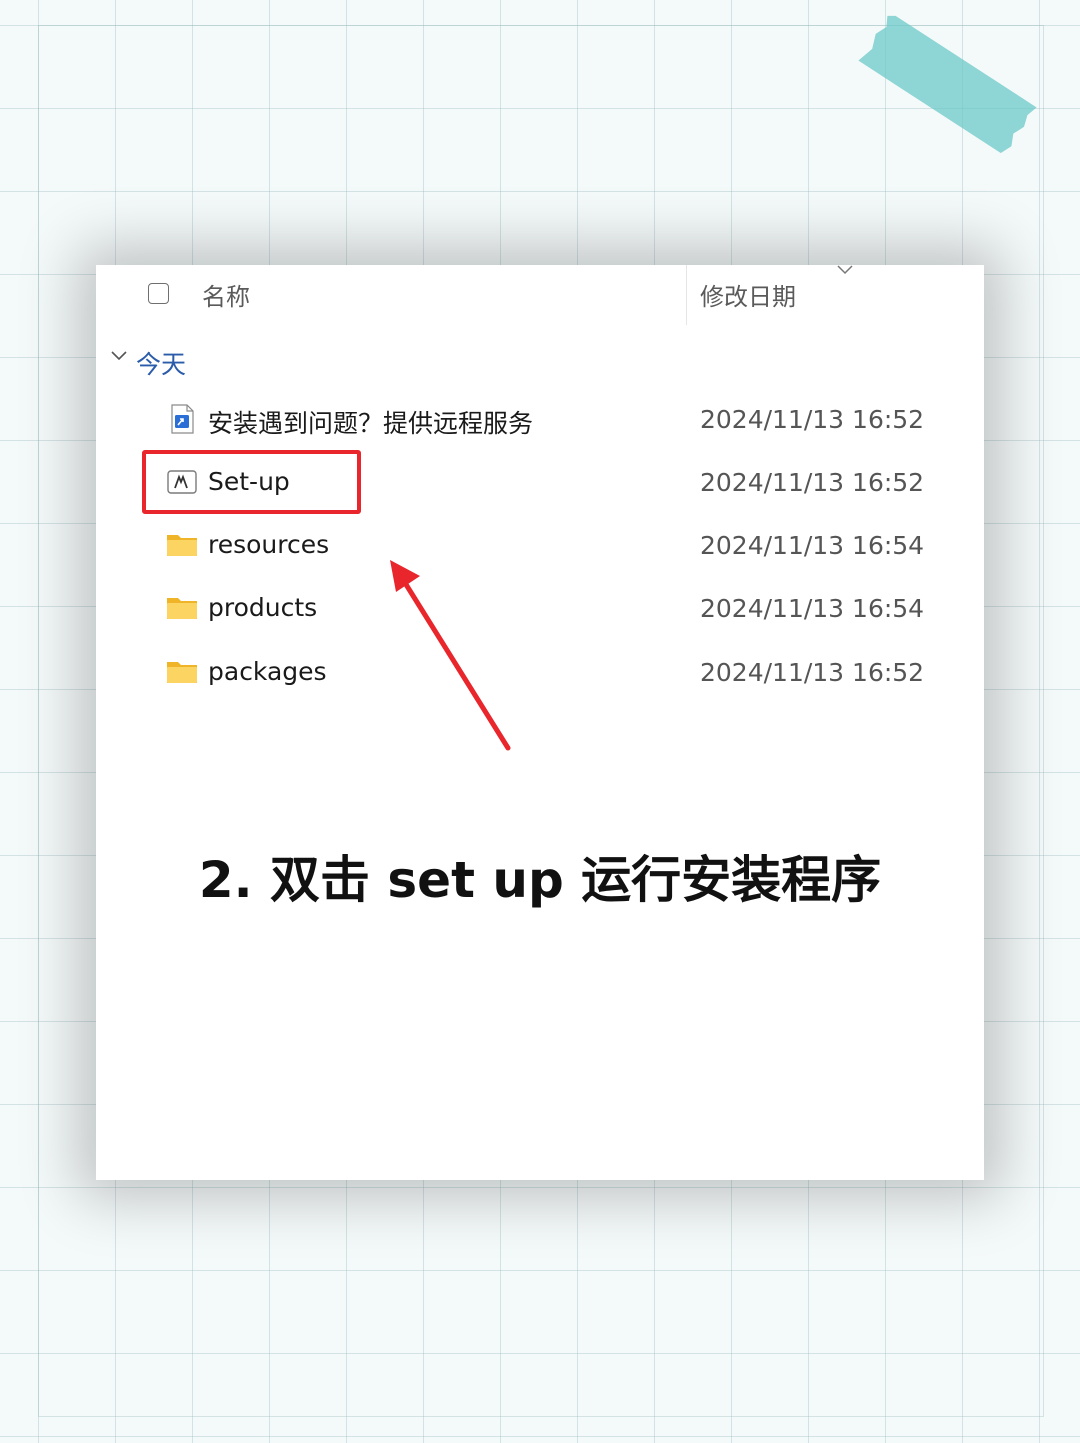  Describe the element at coordinates (540, 880) in the screenshot. I see `instruction-caption: 2. 双击 set up 运行安装程序` at that location.